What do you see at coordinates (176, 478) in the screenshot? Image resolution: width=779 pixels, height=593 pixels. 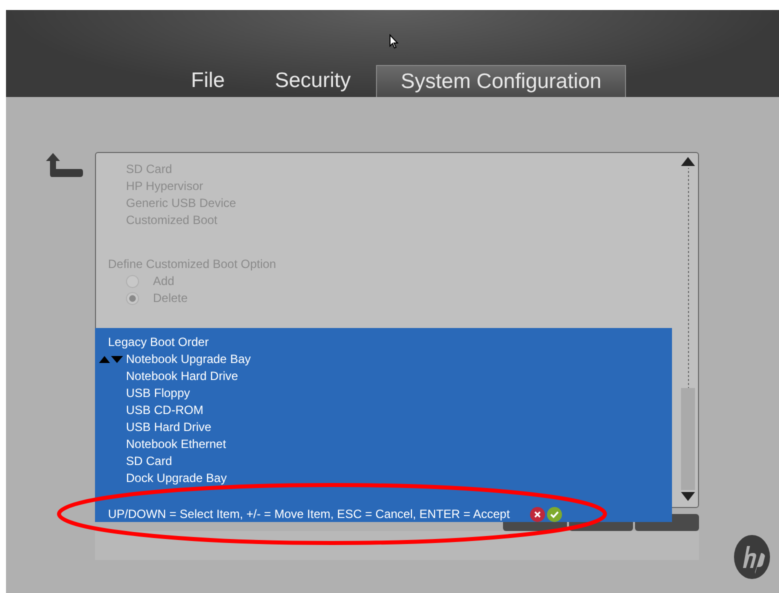 I see `boot-order-item: Dock Upgrade Bay` at bounding box center [176, 478].